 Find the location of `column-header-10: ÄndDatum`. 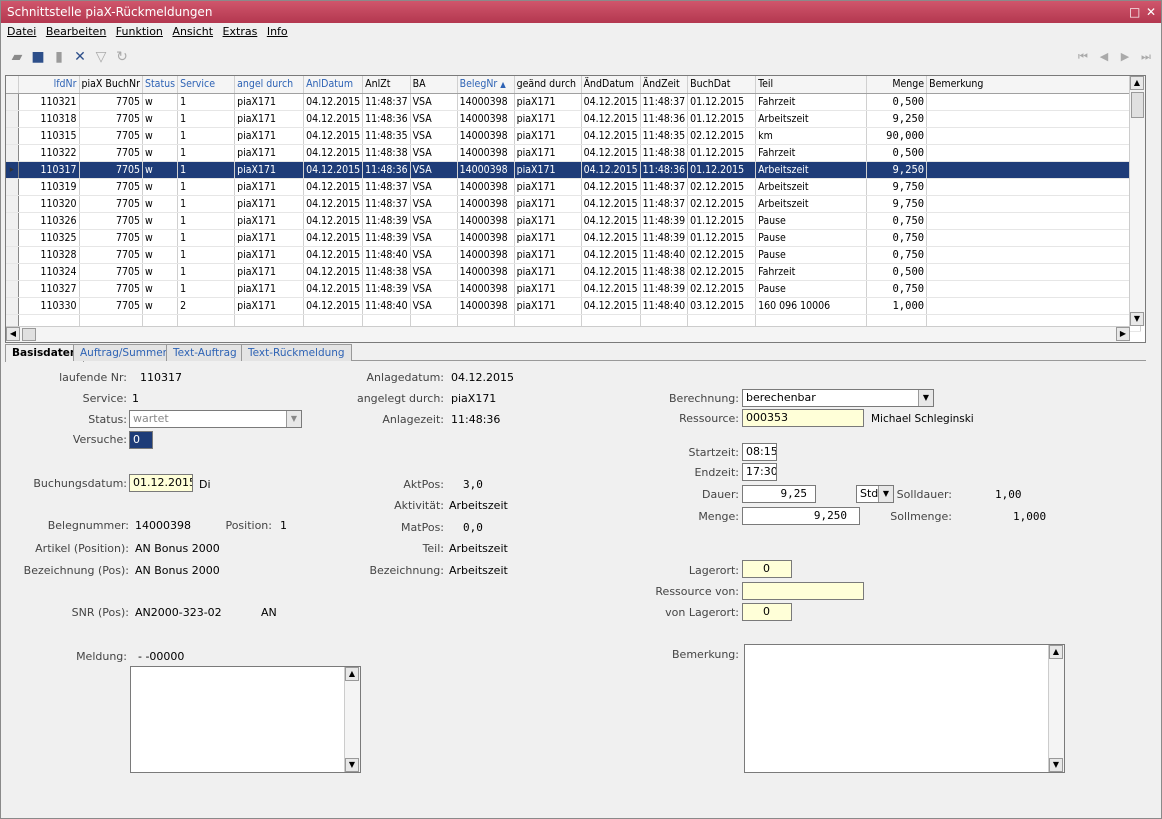

column-header-10: ÄndDatum is located at coordinates (611, 85).